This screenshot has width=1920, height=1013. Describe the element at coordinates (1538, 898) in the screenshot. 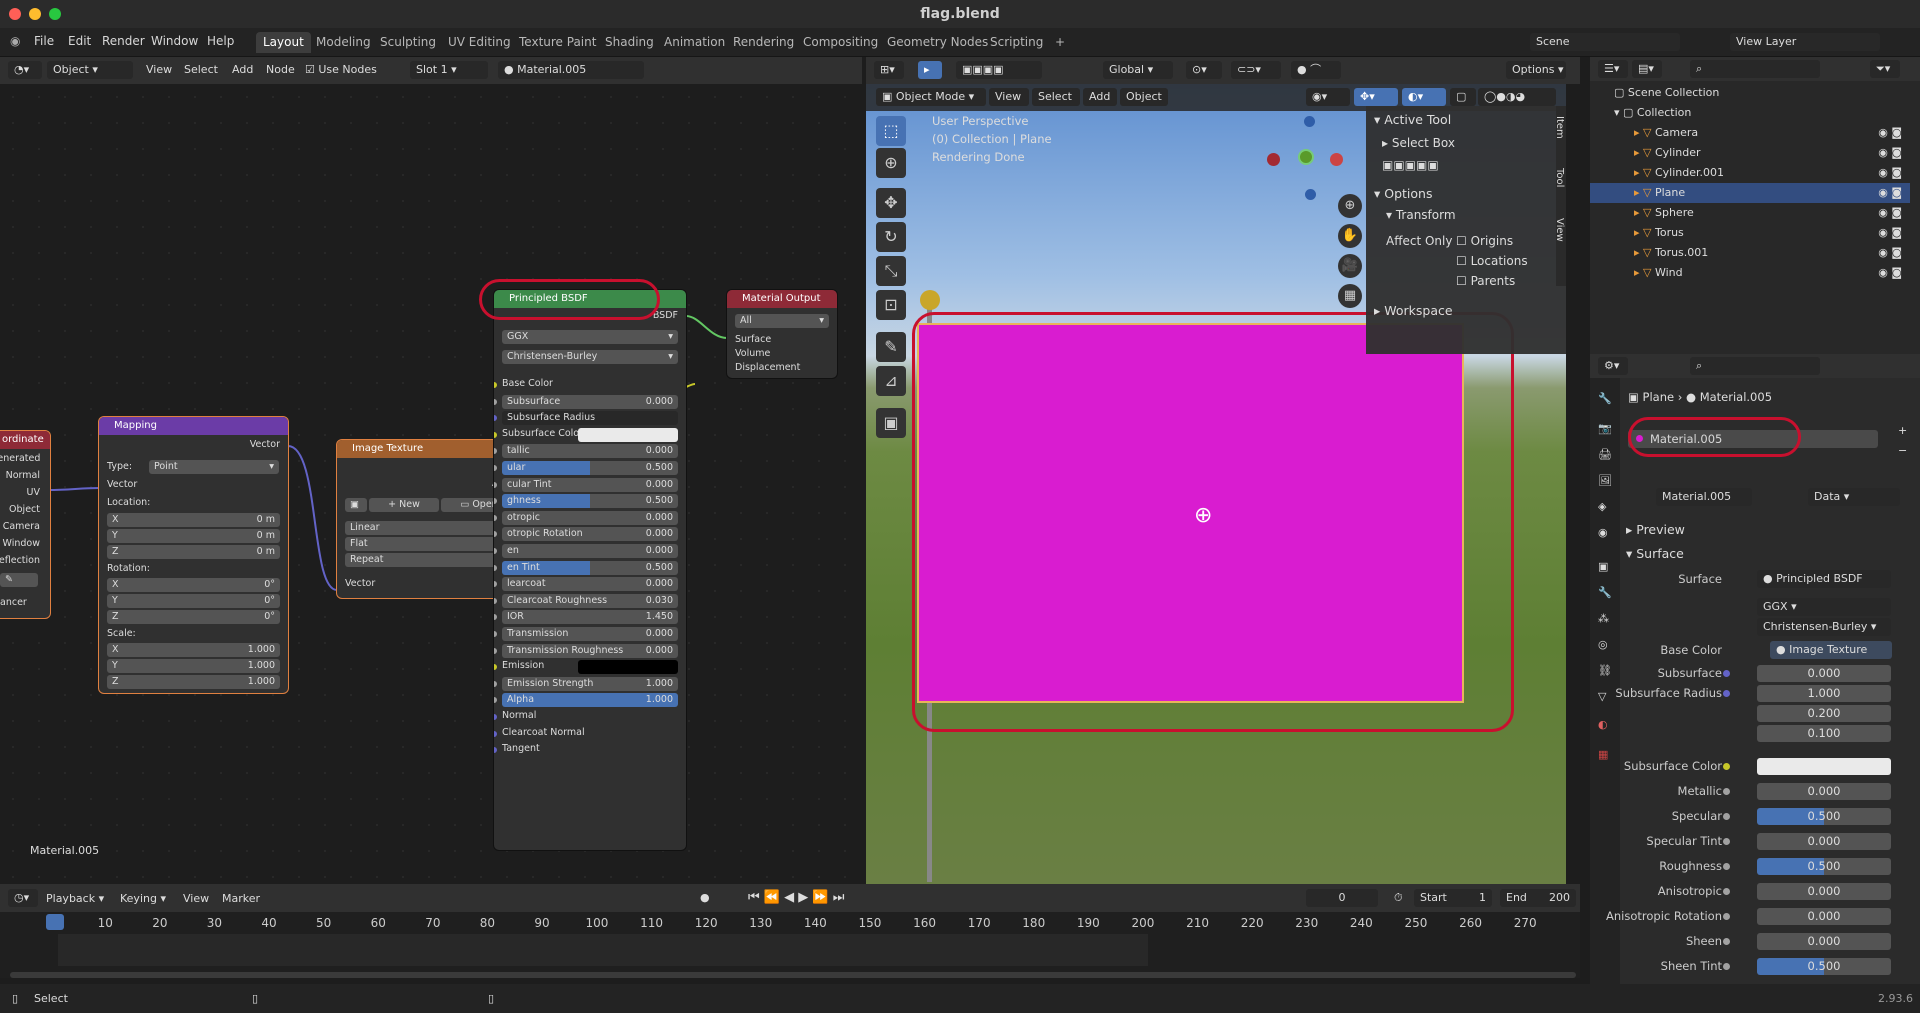

I see `end-frame-field: End 200` at that location.